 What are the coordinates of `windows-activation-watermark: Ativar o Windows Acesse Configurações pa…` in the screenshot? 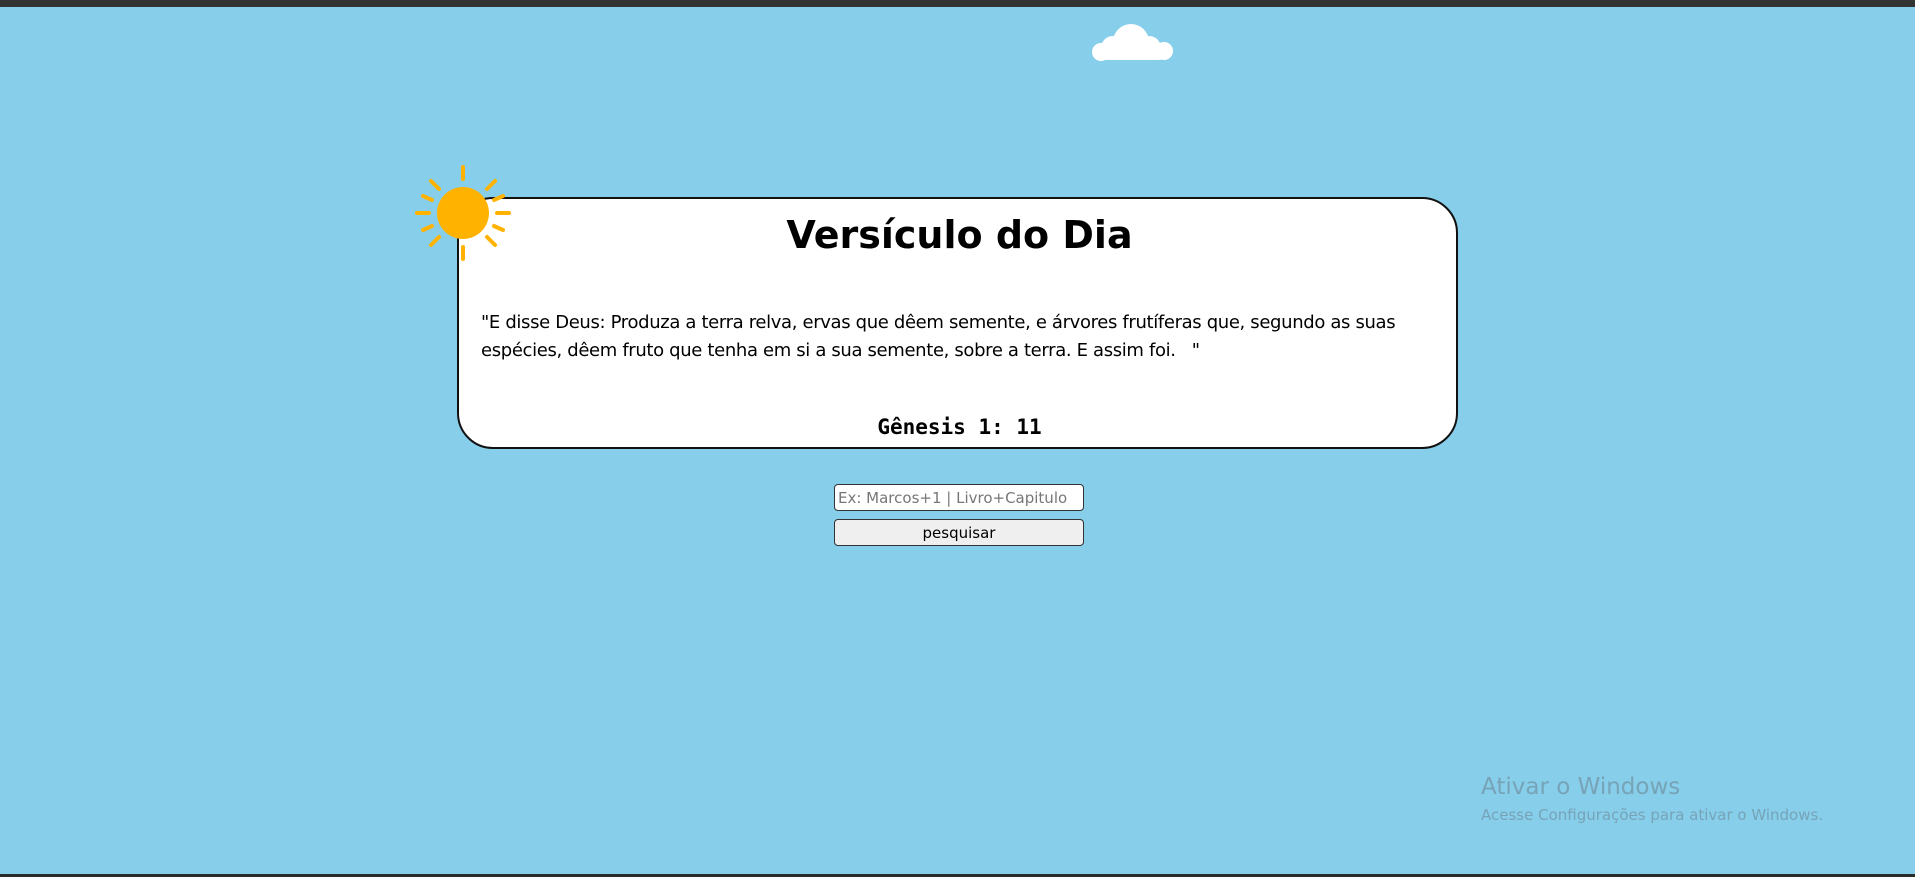 It's located at (1691, 798).